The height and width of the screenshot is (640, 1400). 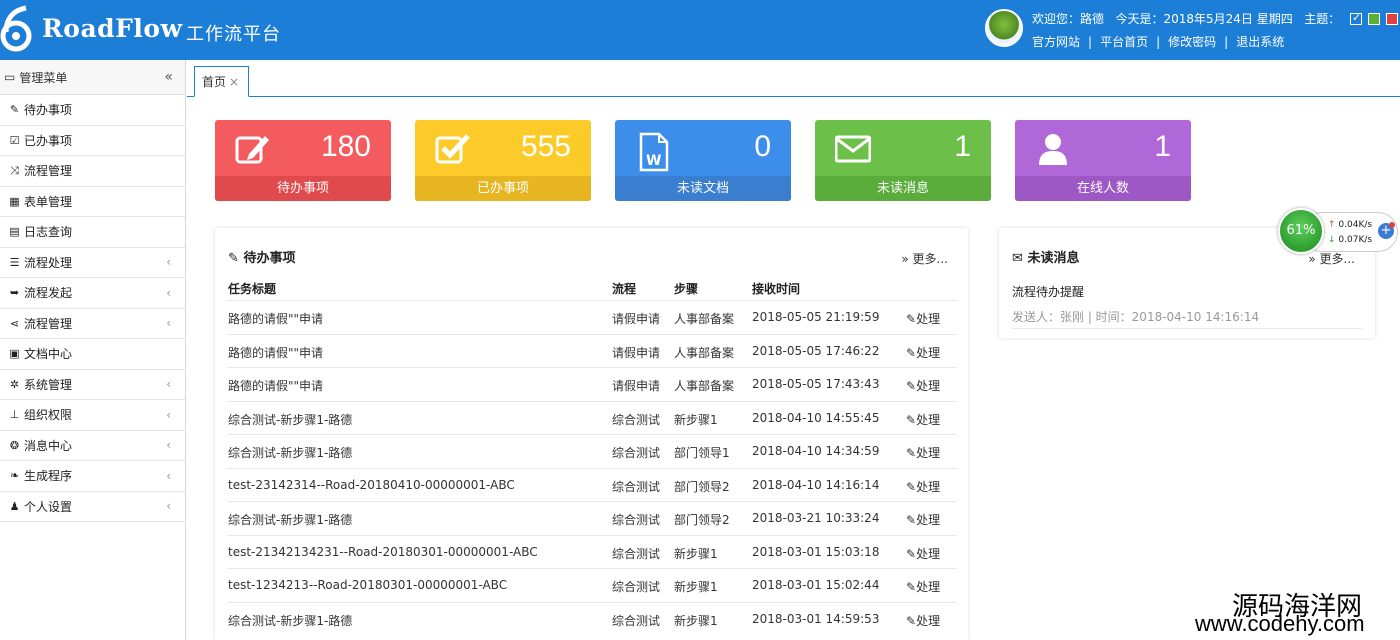 I want to click on sidebar-item-label: 日志查询, so click(x=48, y=232).